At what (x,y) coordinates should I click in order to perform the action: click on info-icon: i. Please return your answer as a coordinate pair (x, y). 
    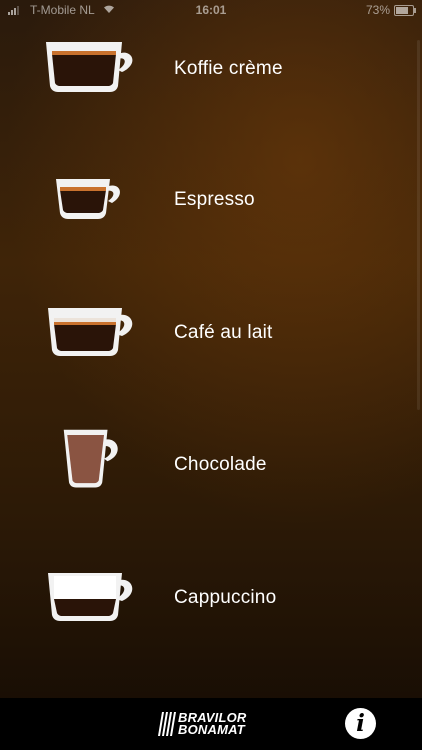
    Looking at the image, I should click on (360, 723).